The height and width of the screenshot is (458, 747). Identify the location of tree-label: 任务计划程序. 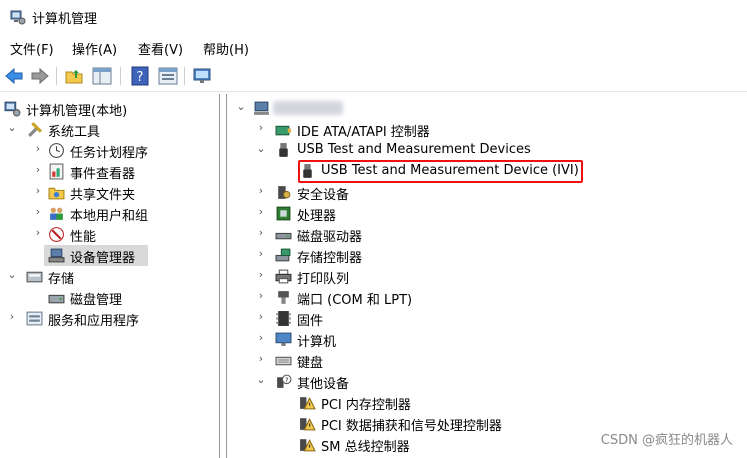
(109, 153).